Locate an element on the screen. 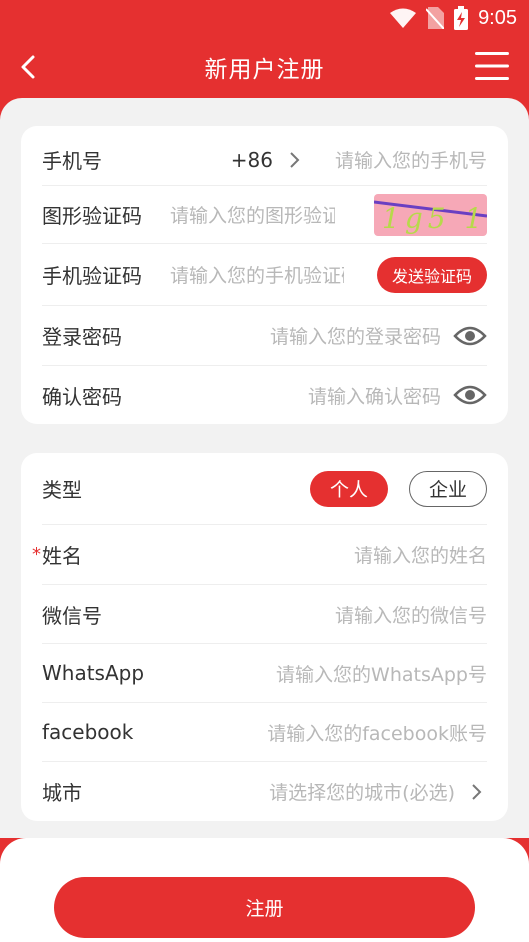 The height and width of the screenshot is (942, 529). phone-row: 手机号 +86 请输入您的手机号 is located at coordinates (264, 160).